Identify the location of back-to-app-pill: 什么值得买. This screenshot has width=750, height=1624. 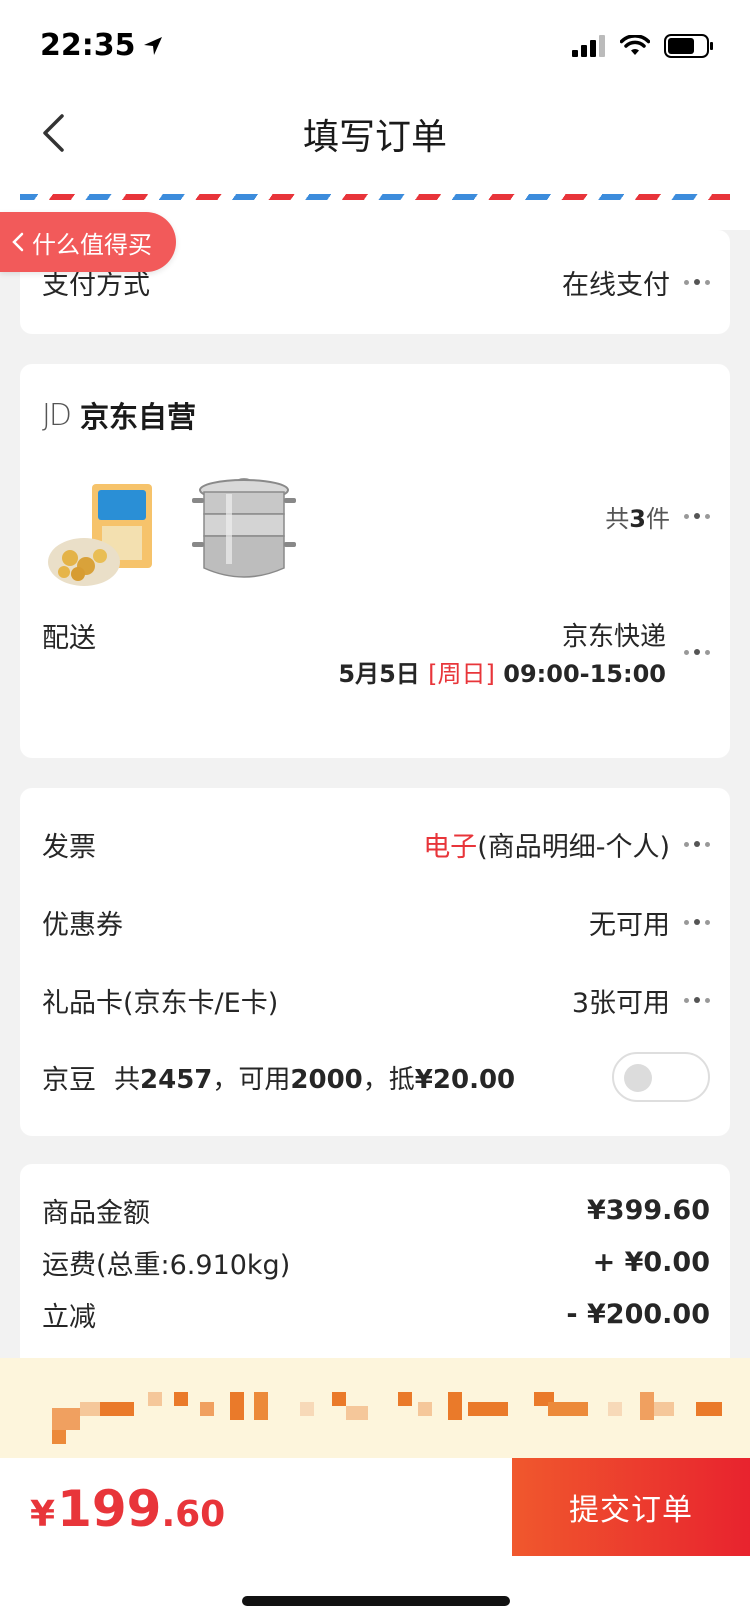
(88, 242).